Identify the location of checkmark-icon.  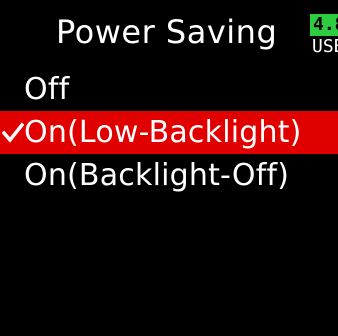
(13, 132).